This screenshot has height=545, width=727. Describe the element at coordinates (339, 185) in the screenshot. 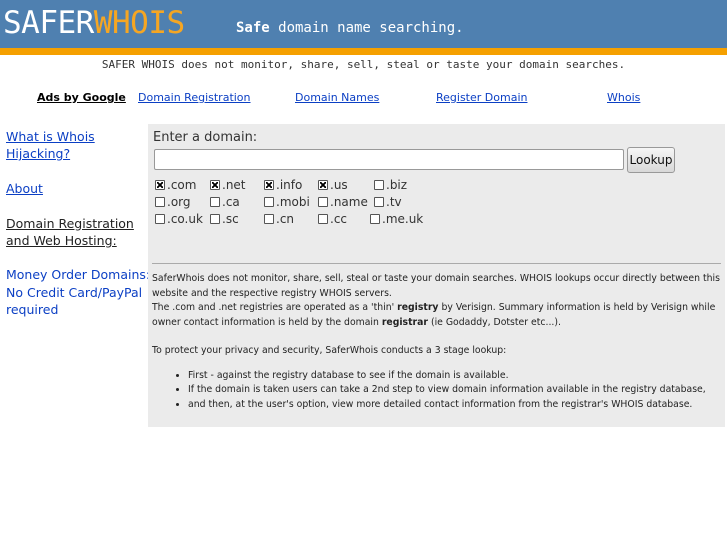

I see `tld-label: .us` at that location.